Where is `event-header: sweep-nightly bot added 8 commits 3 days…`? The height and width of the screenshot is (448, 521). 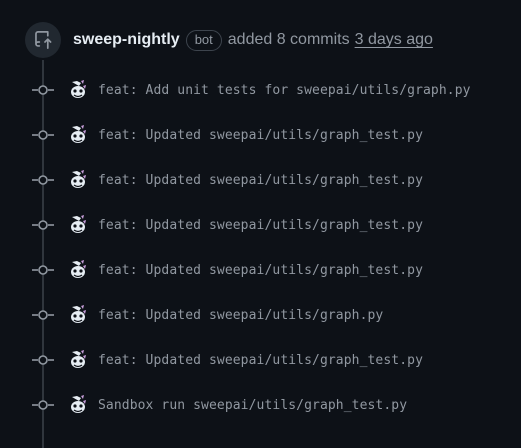 event-header: sweep-nightly bot added 8 commits 3 days… is located at coordinates (229, 40).